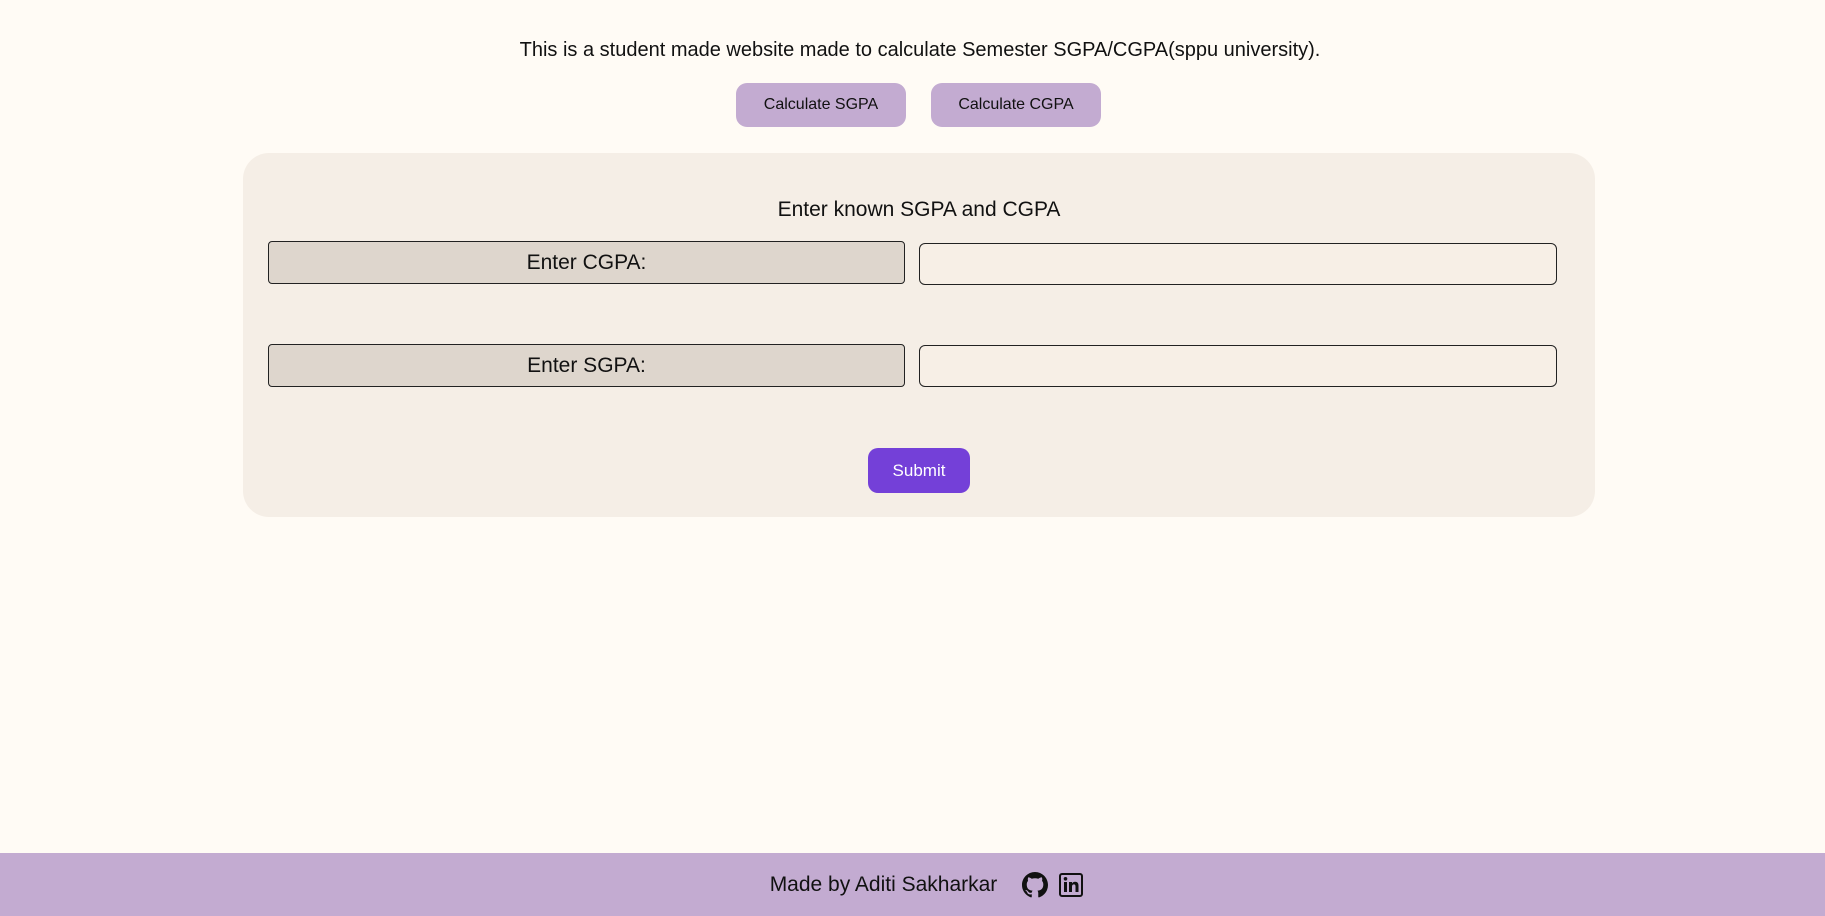  What do you see at coordinates (1238, 366) in the screenshot?
I see `sgpa-input` at bounding box center [1238, 366].